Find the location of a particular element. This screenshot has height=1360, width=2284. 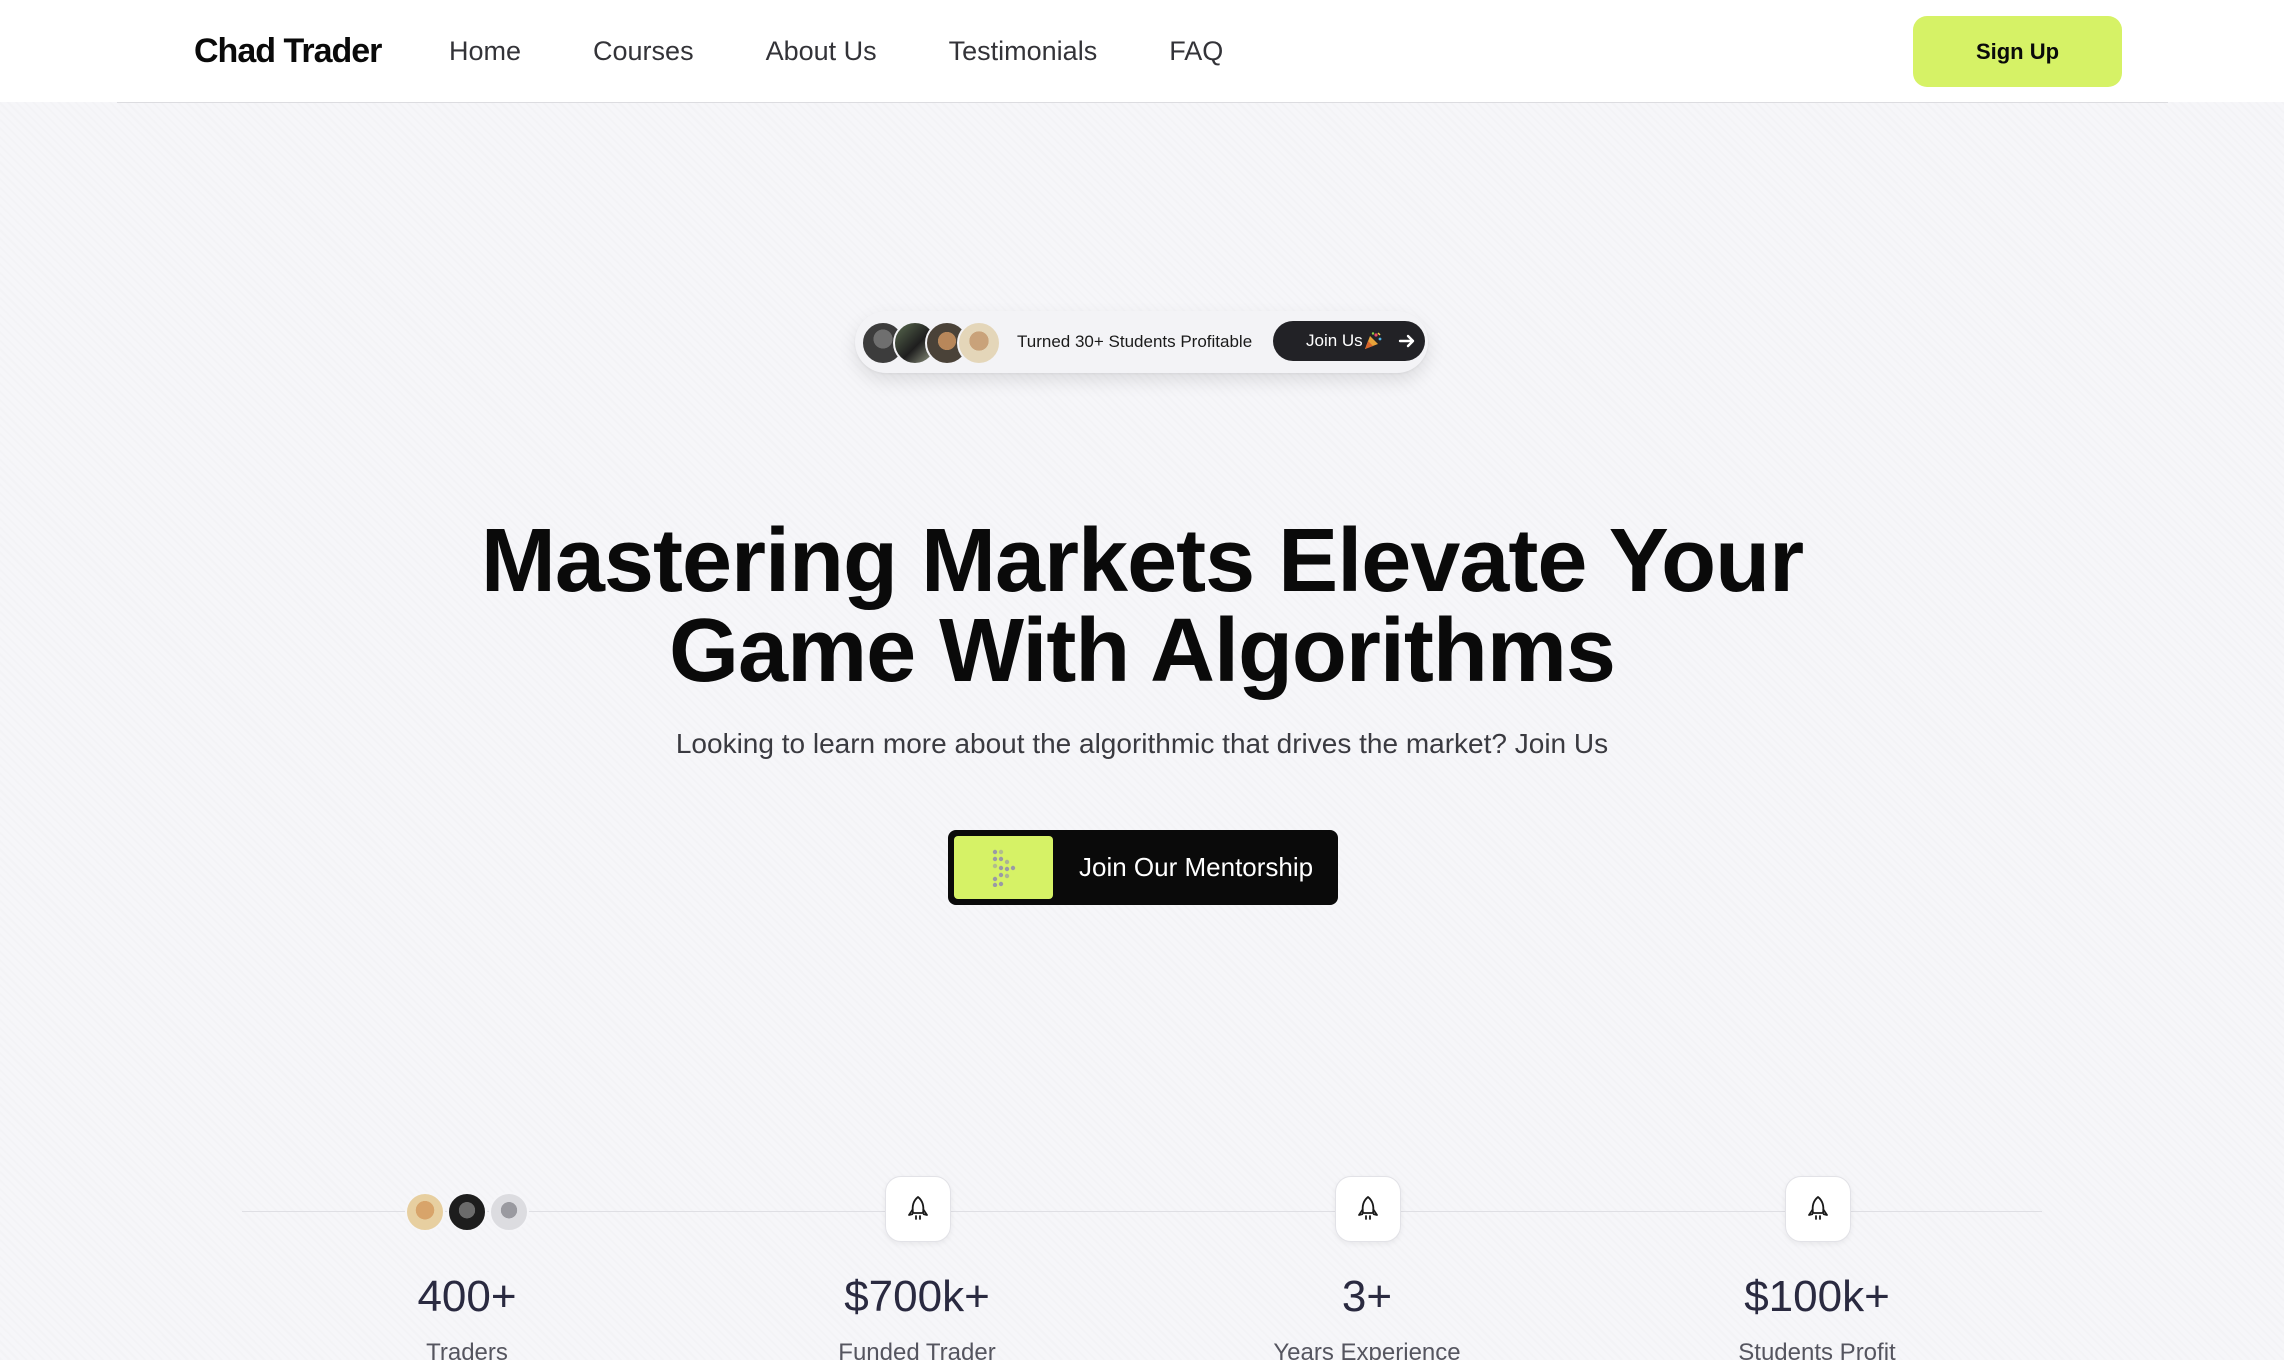

students-badge: Turned 30+ Students Profitable Join Us is located at coordinates (1141, 342).